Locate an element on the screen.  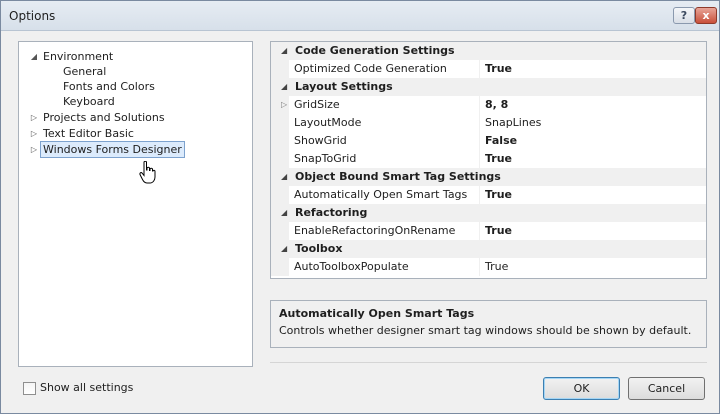
property-row: LayoutMode SnapLines is located at coordinates (488, 123).